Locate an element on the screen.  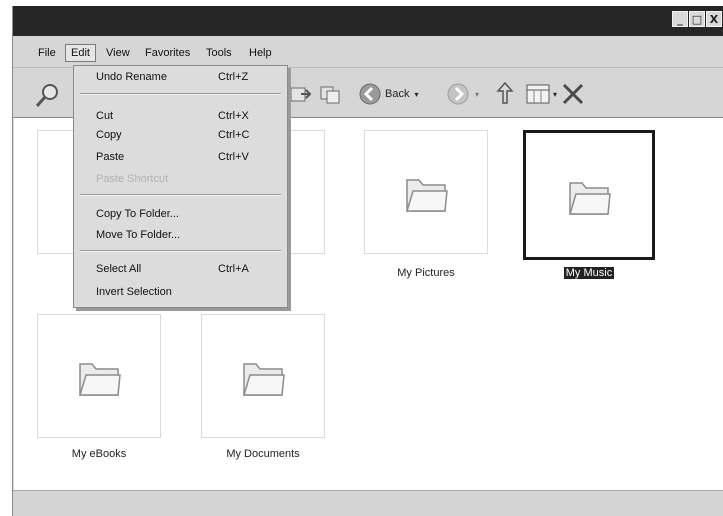
views-dropdown-icon: ▾ is located at coordinates (555, 94).